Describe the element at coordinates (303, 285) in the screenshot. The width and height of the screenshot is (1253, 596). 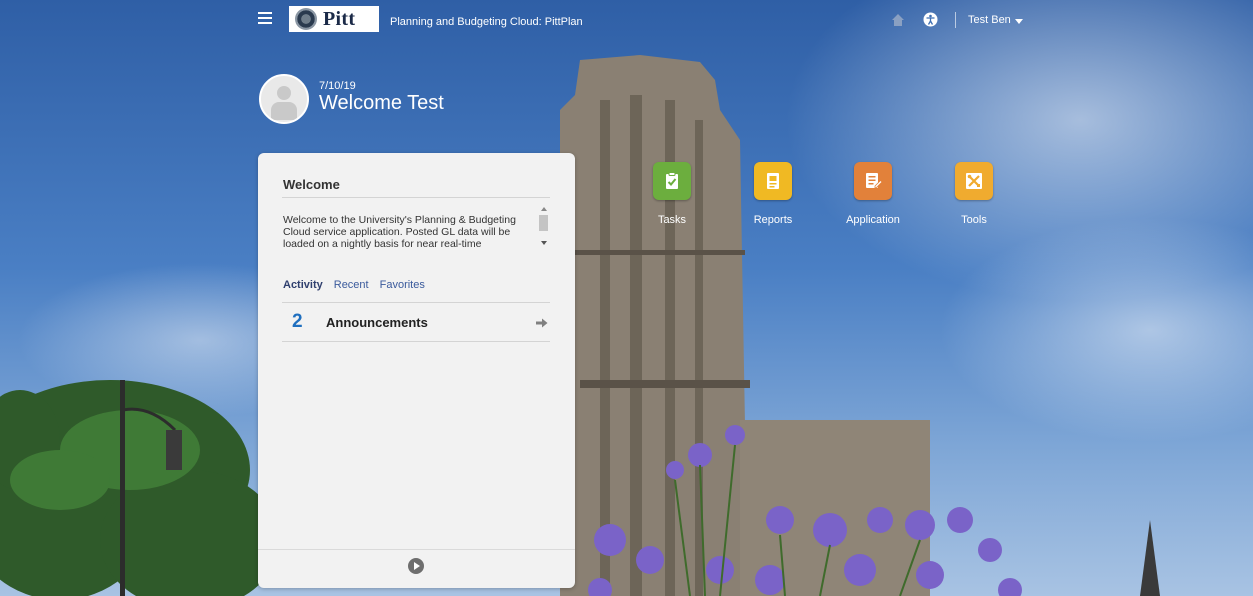
I see `tab-activity: Activity` at that location.